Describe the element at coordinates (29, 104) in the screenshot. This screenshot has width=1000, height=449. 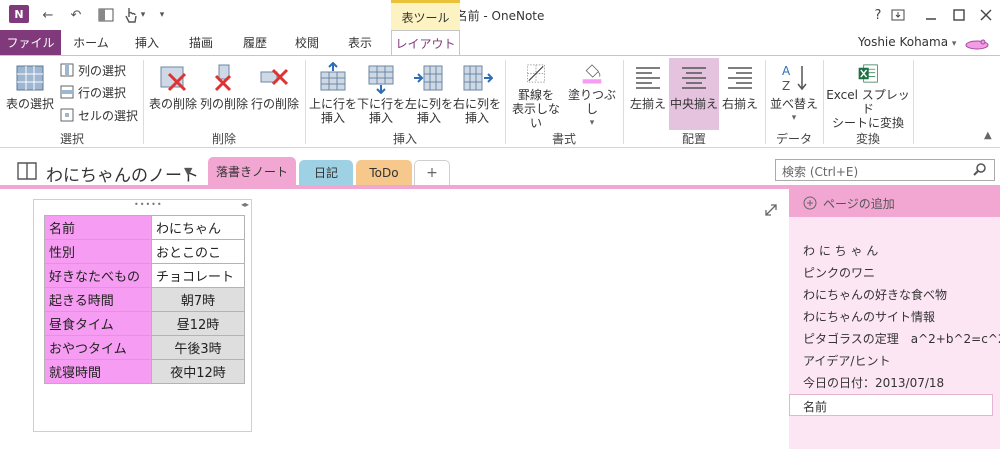
I see `select-table-label: 表の選択` at that location.